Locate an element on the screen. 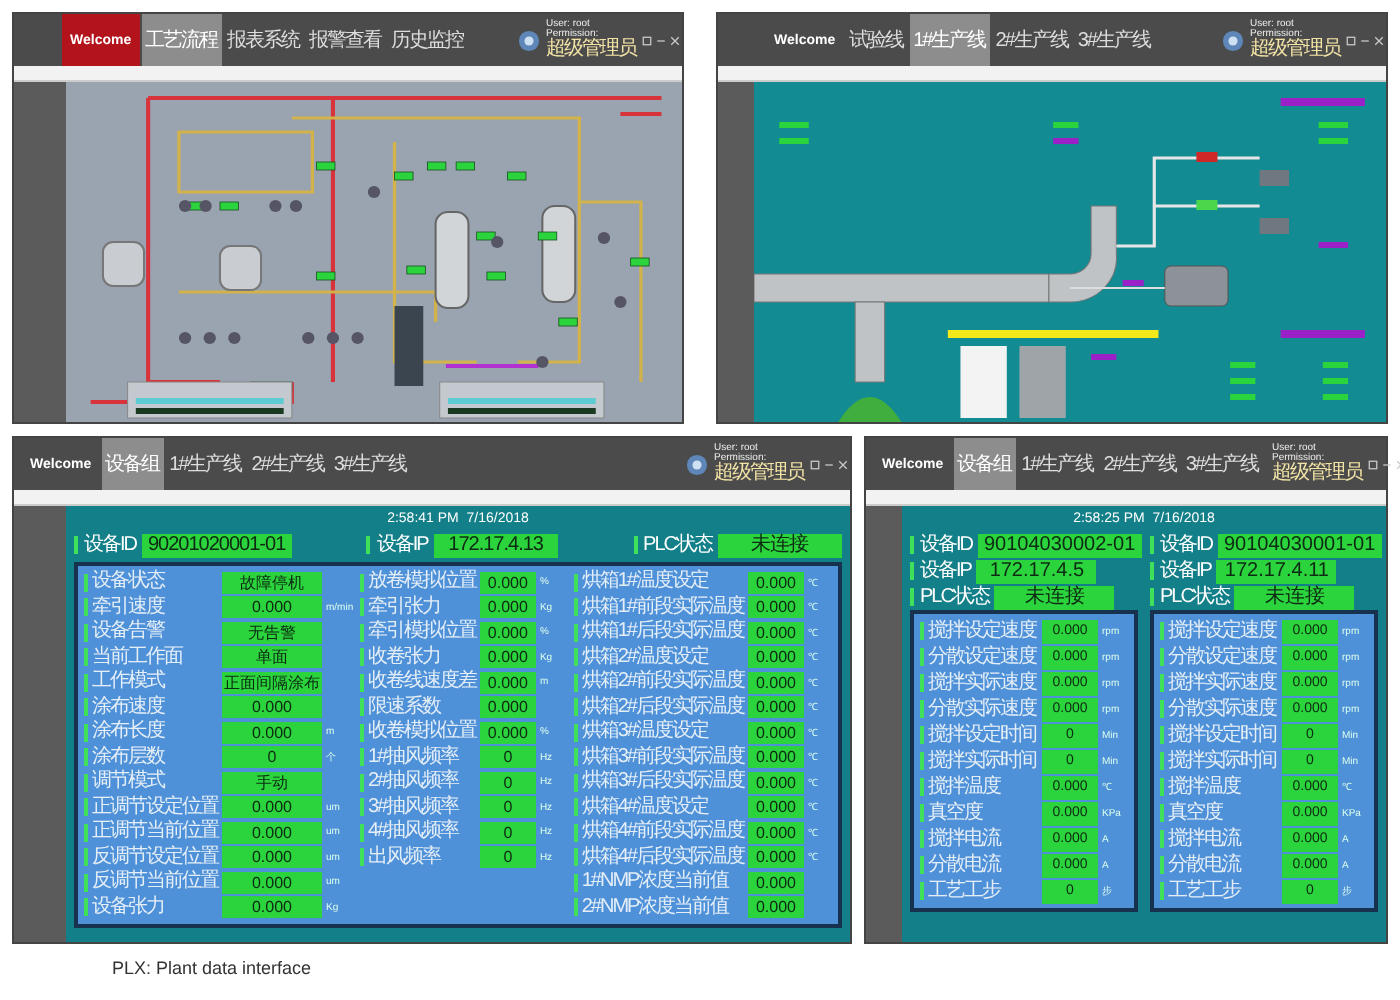 The width and height of the screenshot is (1400, 1000). field-label: 分散实际速度 is located at coordinates (1223, 709).